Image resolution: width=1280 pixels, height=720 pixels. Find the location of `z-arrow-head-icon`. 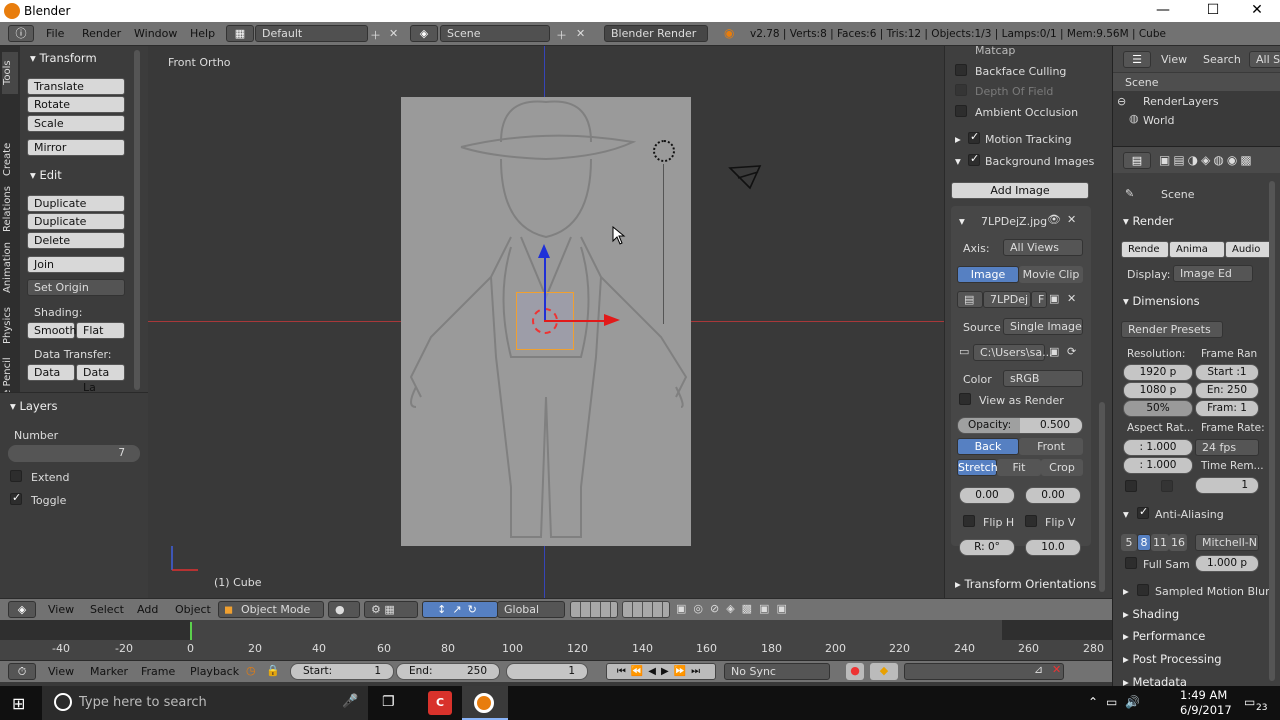

z-arrow-head-icon is located at coordinates (544, 251).